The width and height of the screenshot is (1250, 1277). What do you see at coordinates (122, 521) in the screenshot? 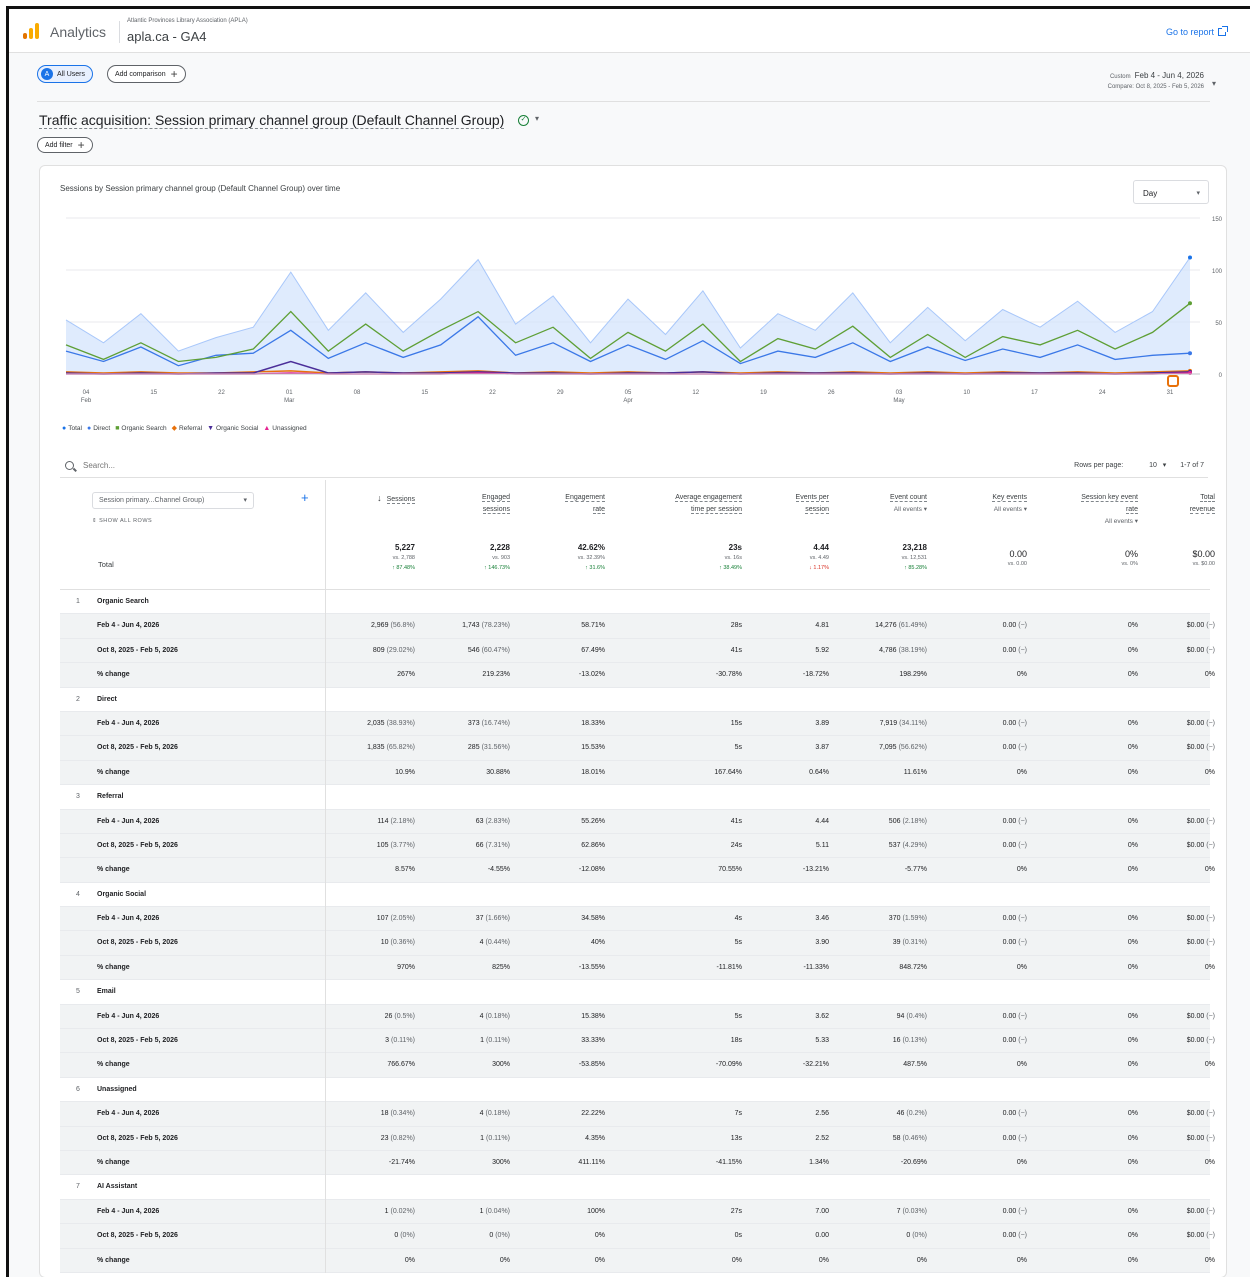
I see `show-all-rows-button: ⇕ SHOW ALL ROWS` at bounding box center [122, 521].